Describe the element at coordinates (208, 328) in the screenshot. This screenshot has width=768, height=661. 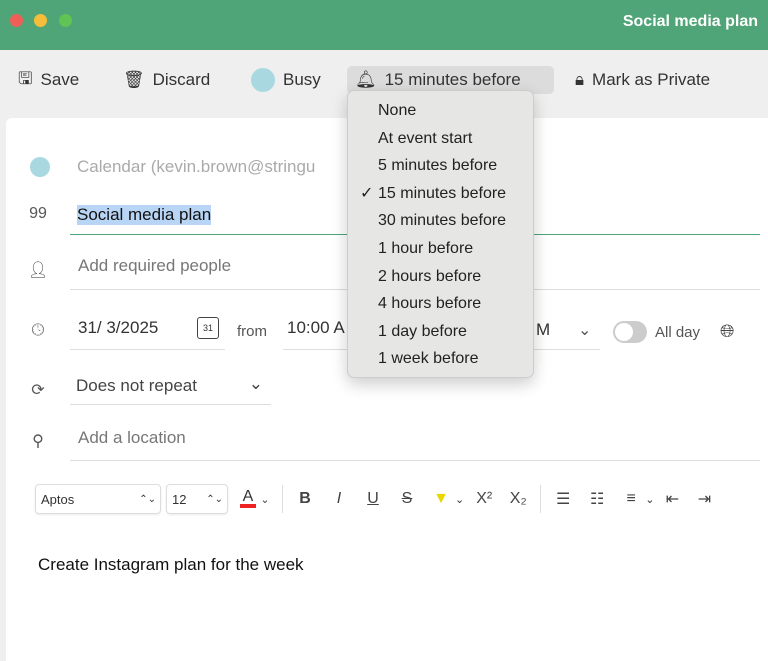
I see `calendar-picker-icon: 31` at that location.